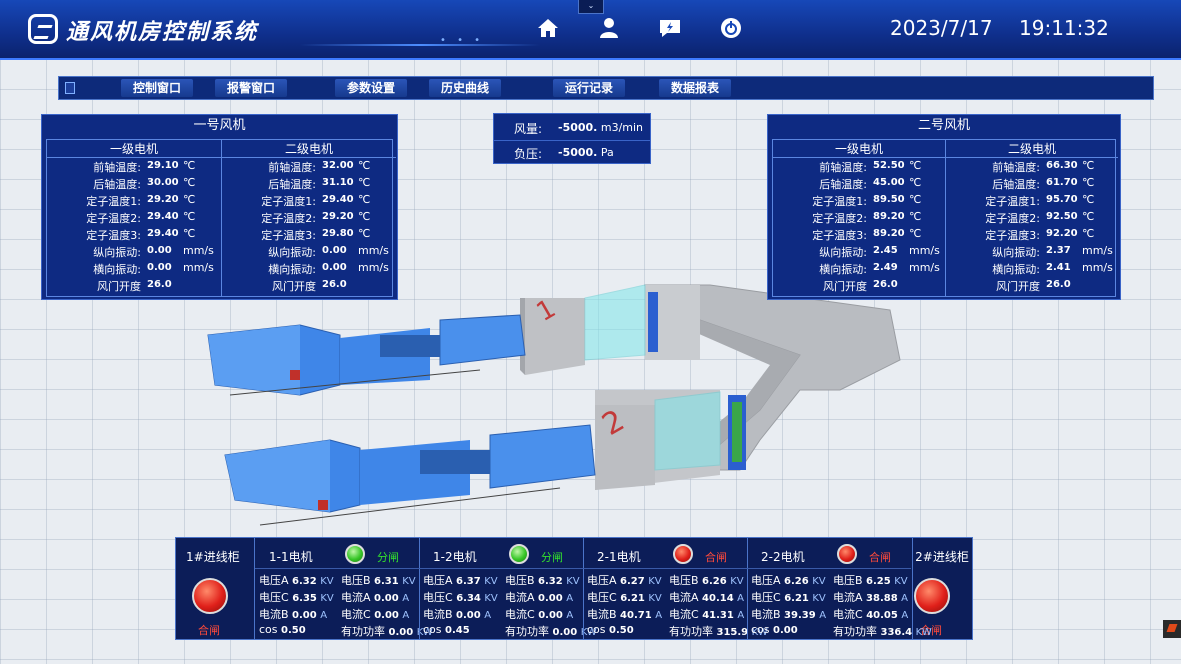  I want to click on param-row: 定子温度1: 95.70 ℃, so click(1032, 200).